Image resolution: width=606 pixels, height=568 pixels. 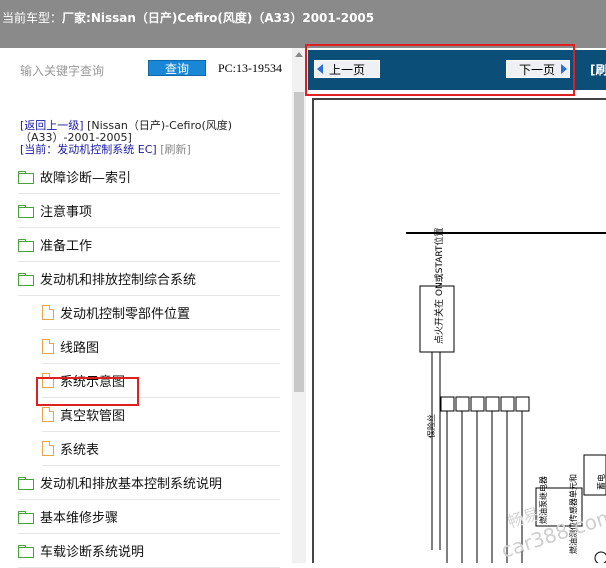 What do you see at coordinates (601, 482) in the screenshot?
I see `battery-label: 蓄电` at bounding box center [601, 482].